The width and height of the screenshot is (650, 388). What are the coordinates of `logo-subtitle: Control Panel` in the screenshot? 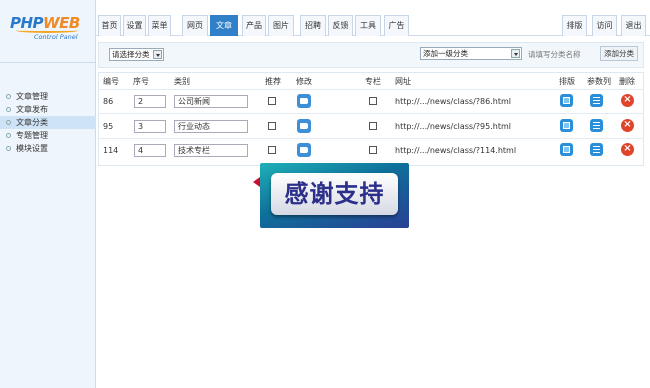 It's located at (56, 37).